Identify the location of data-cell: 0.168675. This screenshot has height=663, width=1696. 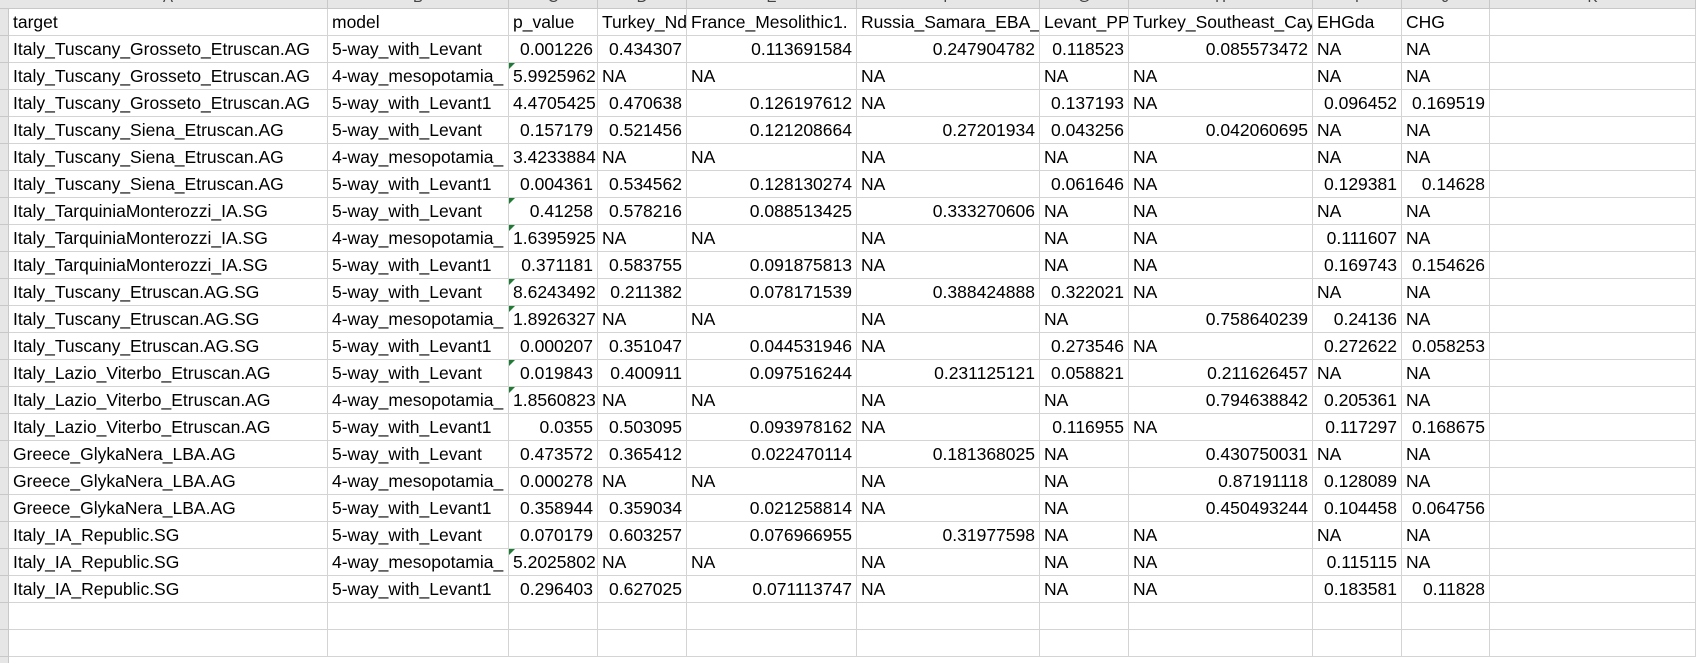
(1446, 427).